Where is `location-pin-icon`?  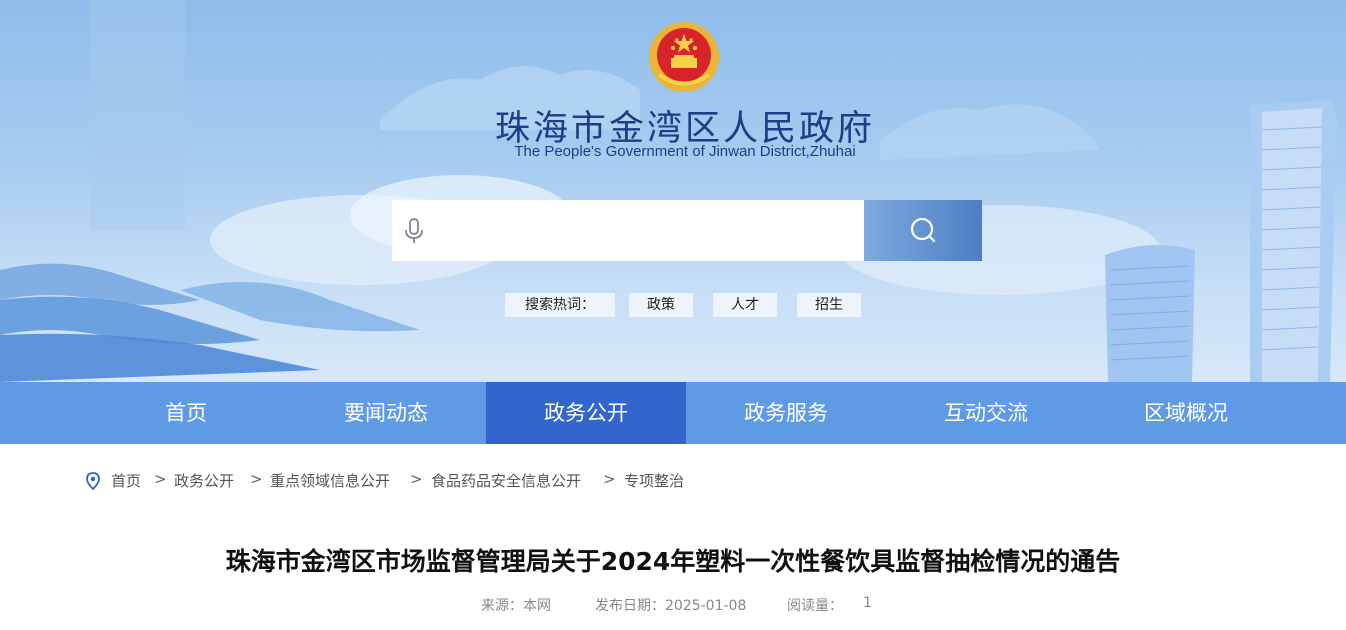
location-pin-icon is located at coordinates (93, 481).